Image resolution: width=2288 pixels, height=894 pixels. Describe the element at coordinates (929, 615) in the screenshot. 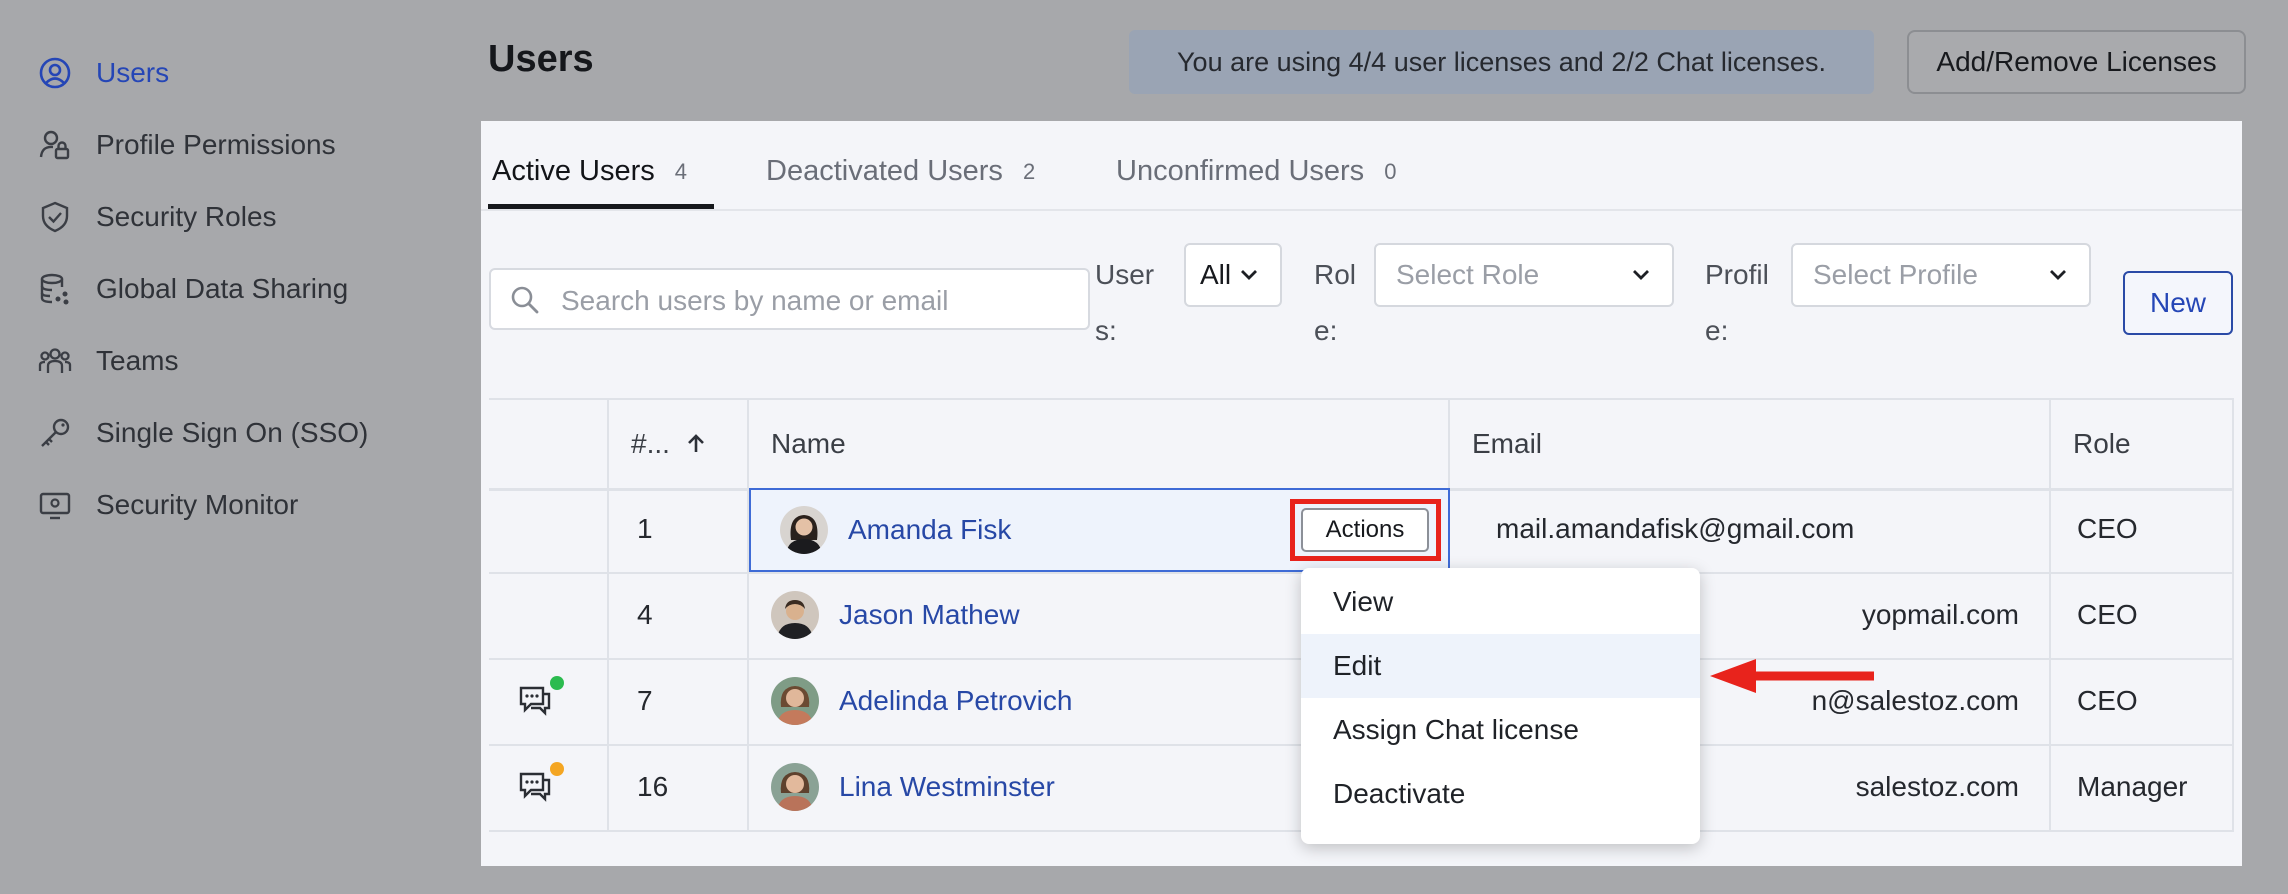

I see `user-name-link: Jason Mathew` at that location.